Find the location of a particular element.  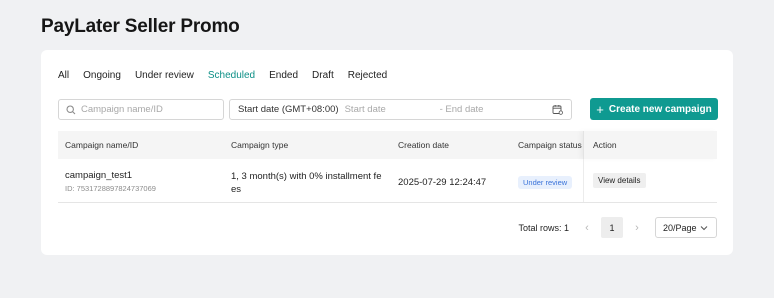

column-header-action: Action is located at coordinates (650, 145).